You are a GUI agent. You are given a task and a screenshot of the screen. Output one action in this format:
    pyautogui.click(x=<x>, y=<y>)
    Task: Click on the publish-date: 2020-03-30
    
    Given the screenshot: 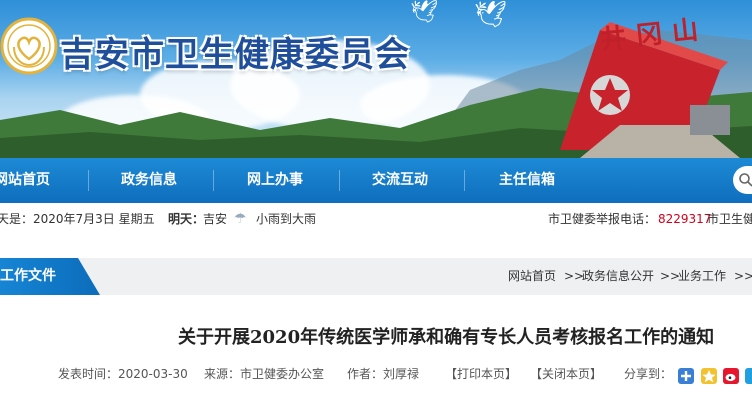 What is the action you would take?
    pyautogui.click(x=153, y=374)
    